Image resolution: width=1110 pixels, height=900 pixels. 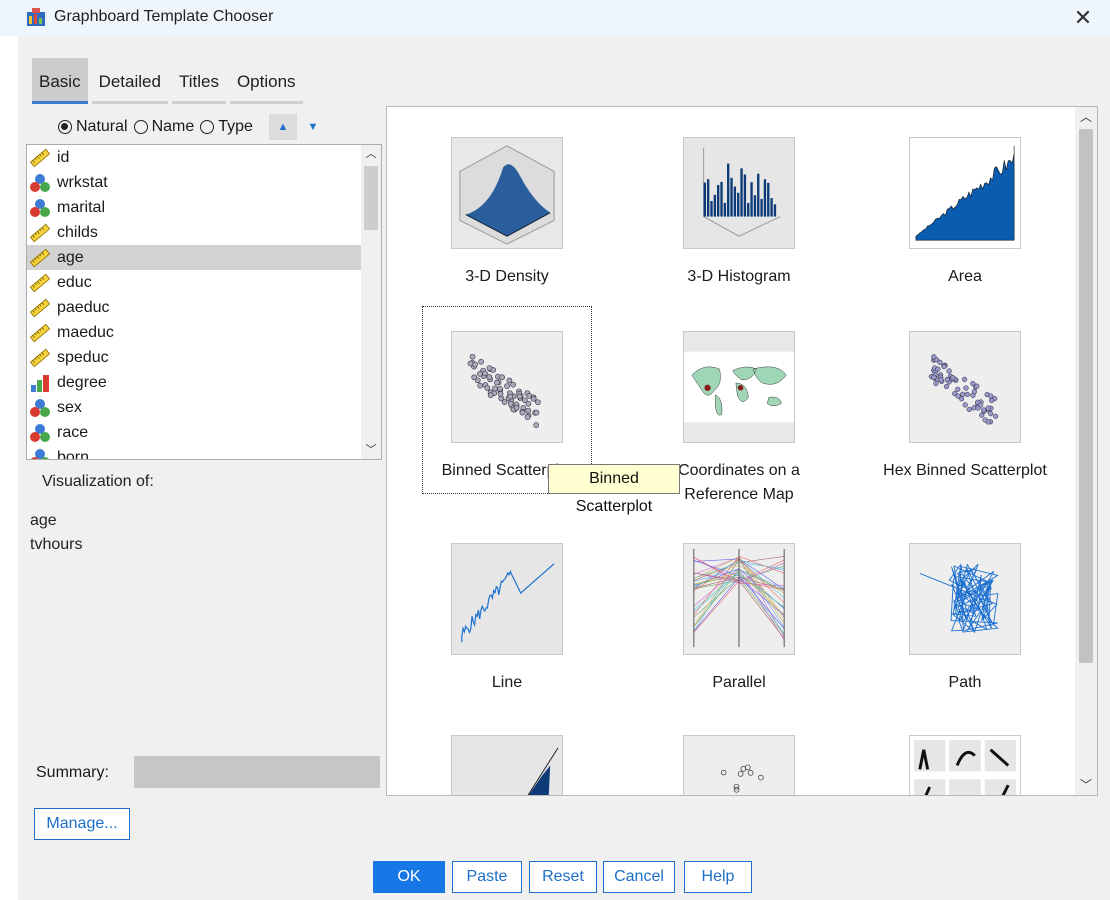 What do you see at coordinates (40, 383) in the screenshot?
I see `ordinal-icon` at bounding box center [40, 383].